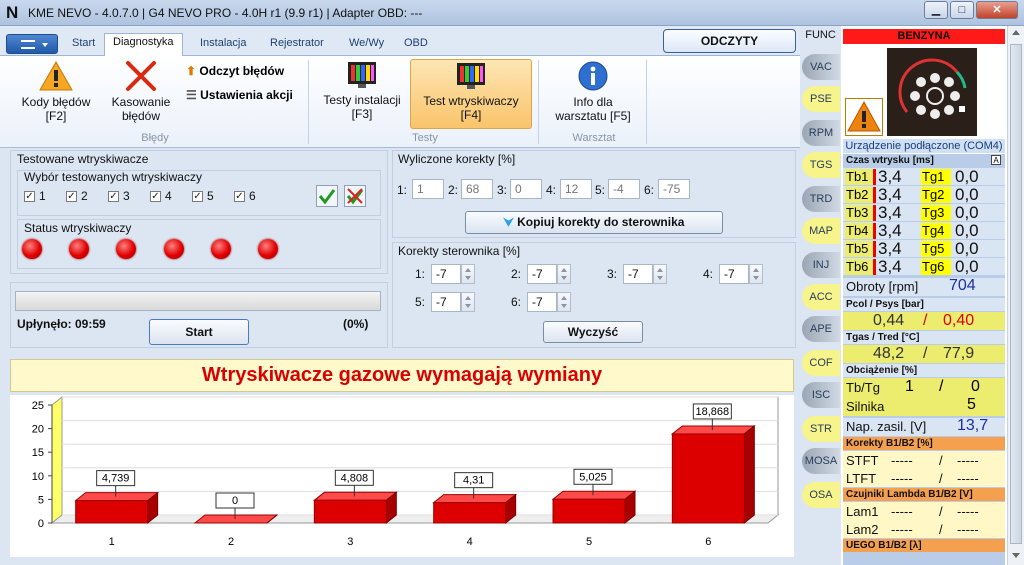  I want to click on side-button-trd: TRD, so click(821, 199).